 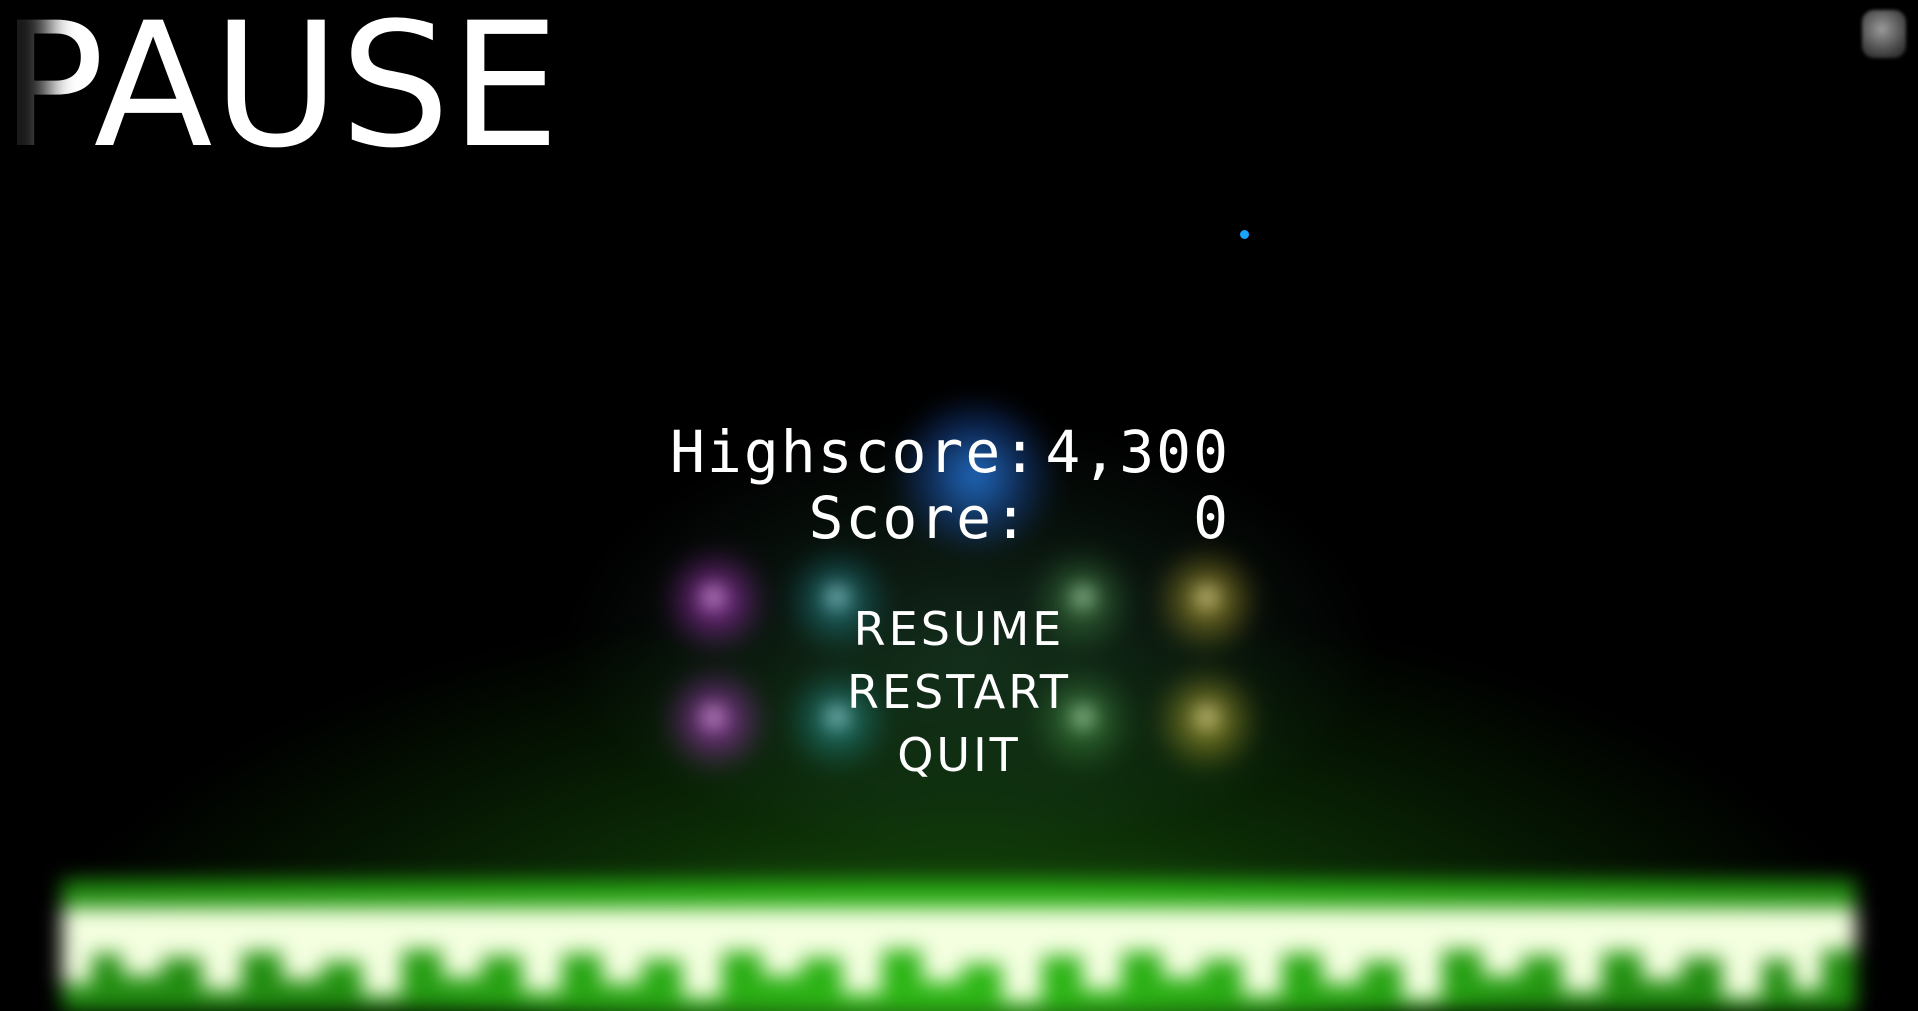 What do you see at coordinates (919, 518) in the screenshot?
I see `score-label: Score:` at bounding box center [919, 518].